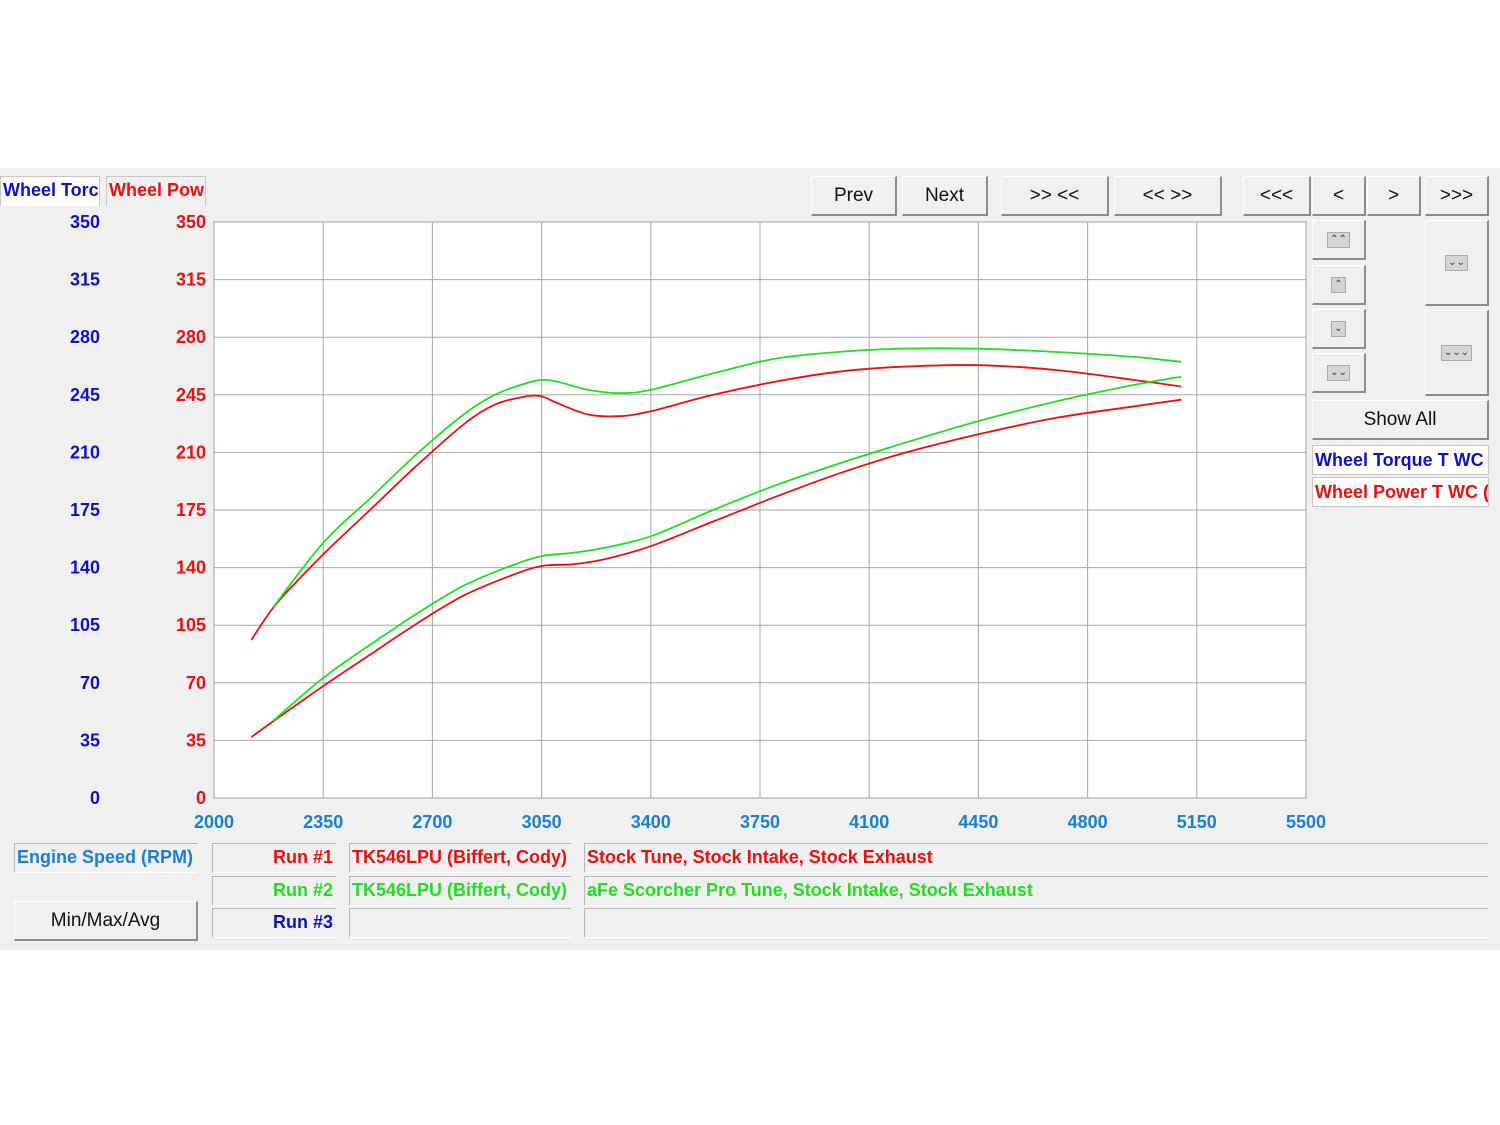 The height and width of the screenshot is (1125, 1500). What do you see at coordinates (1036, 858) in the screenshot?
I see `run-1-description: Stock Tune, Stock Intake, Stock Exhaust` at bounding box center [1036, 858].